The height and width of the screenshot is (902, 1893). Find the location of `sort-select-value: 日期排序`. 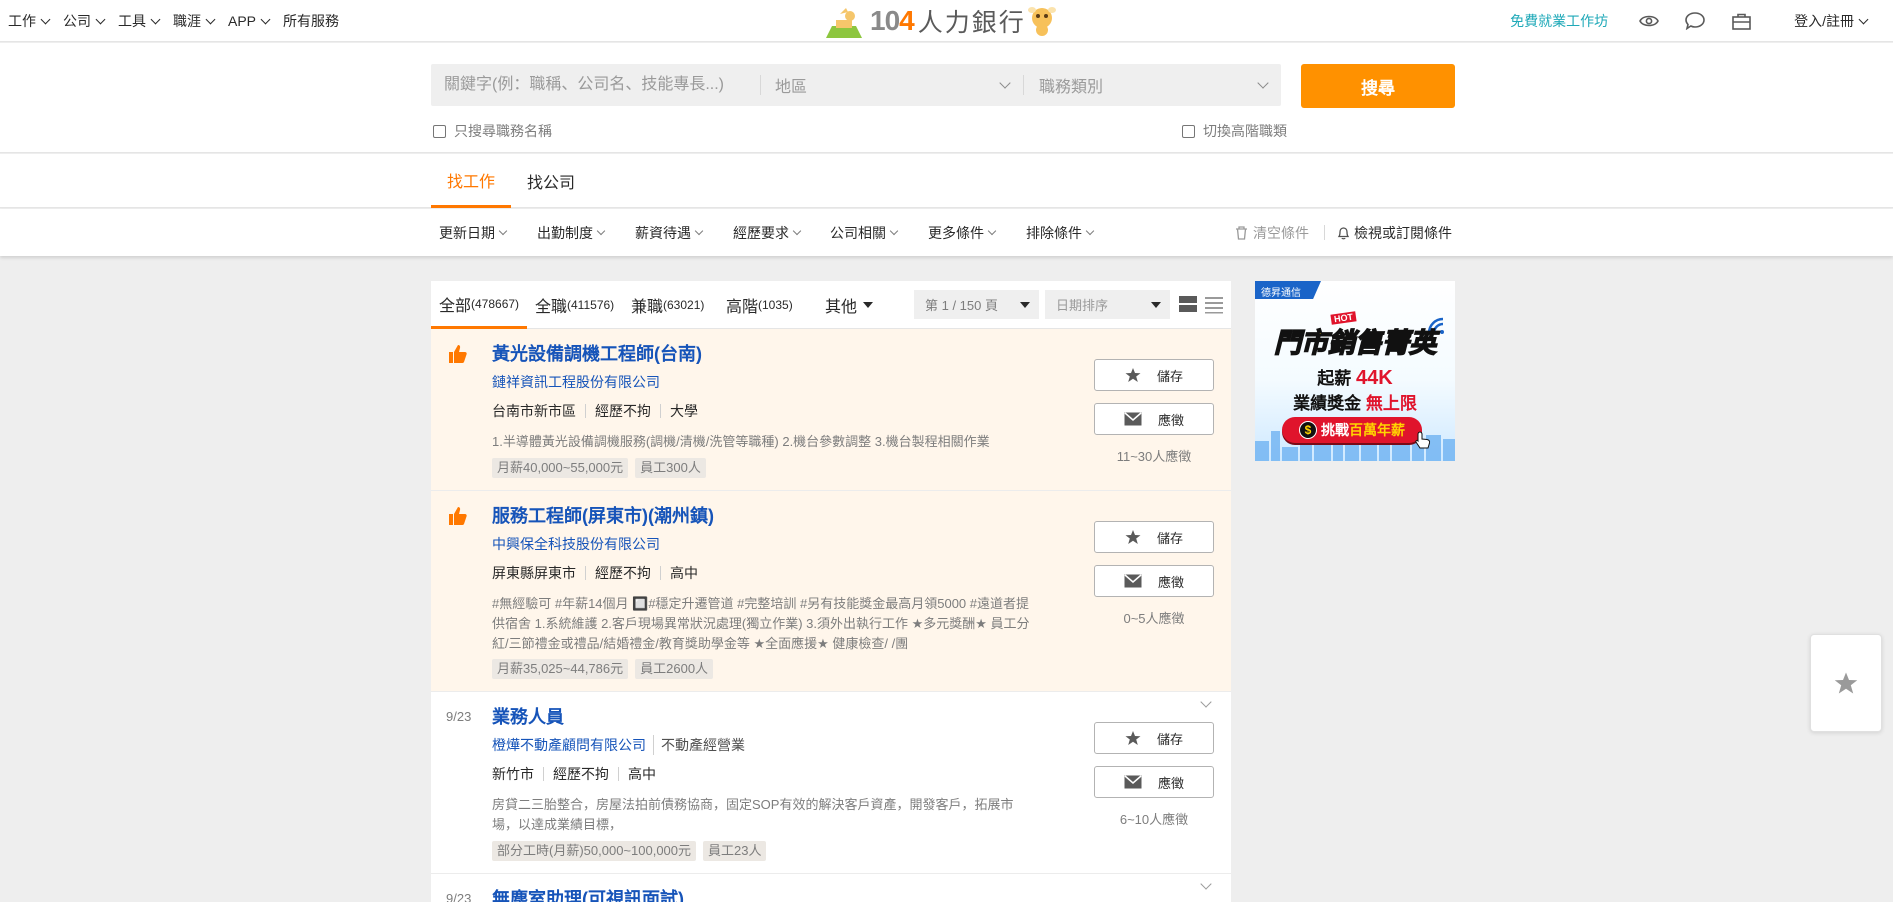

sort-select-value: 日期排序 is located at coordinates (1082, 305).